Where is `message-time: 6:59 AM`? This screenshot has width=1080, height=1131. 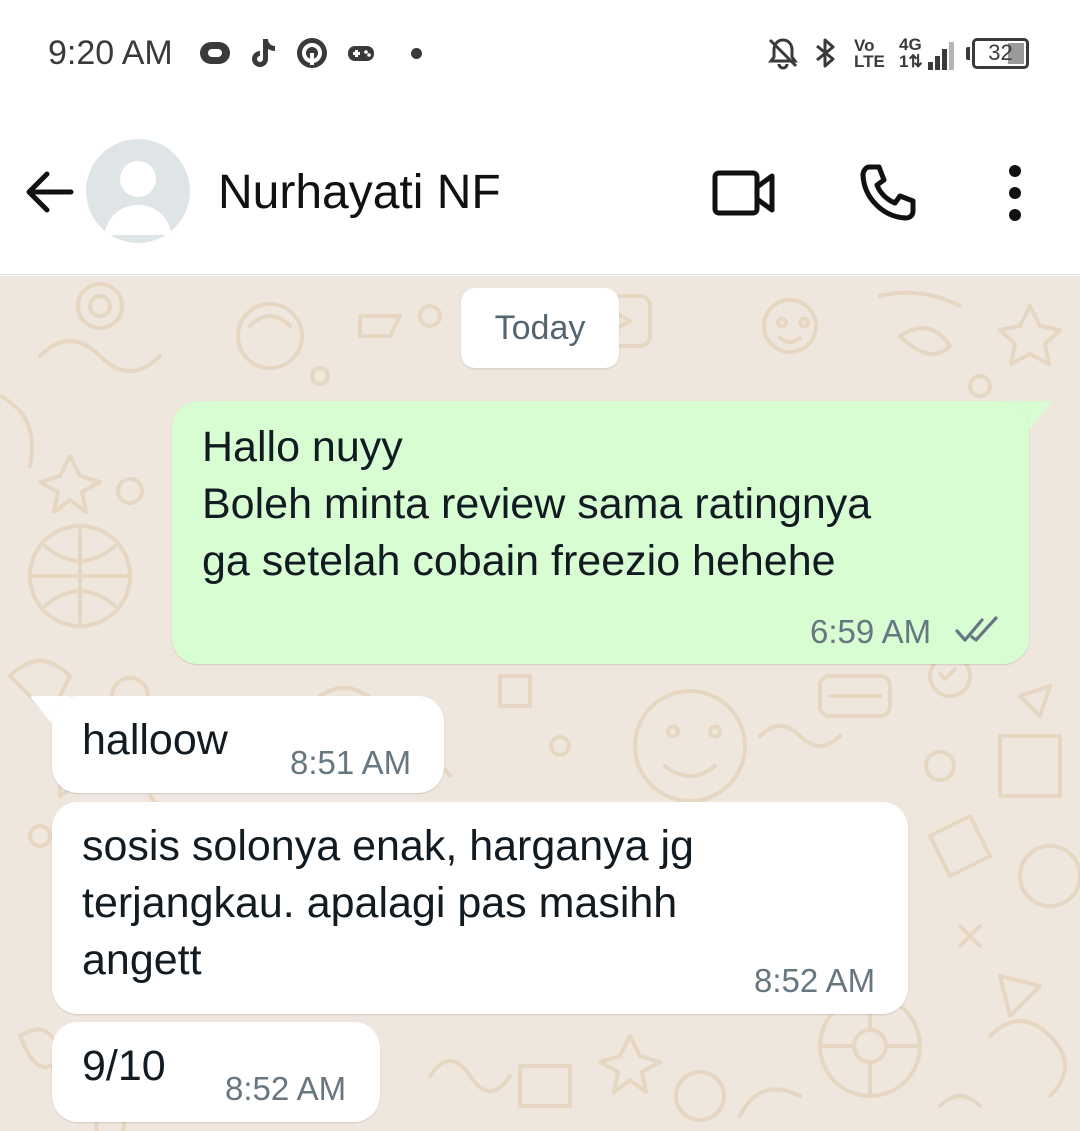 message-time: 6:59 AM is located at coordinates (871, 631).